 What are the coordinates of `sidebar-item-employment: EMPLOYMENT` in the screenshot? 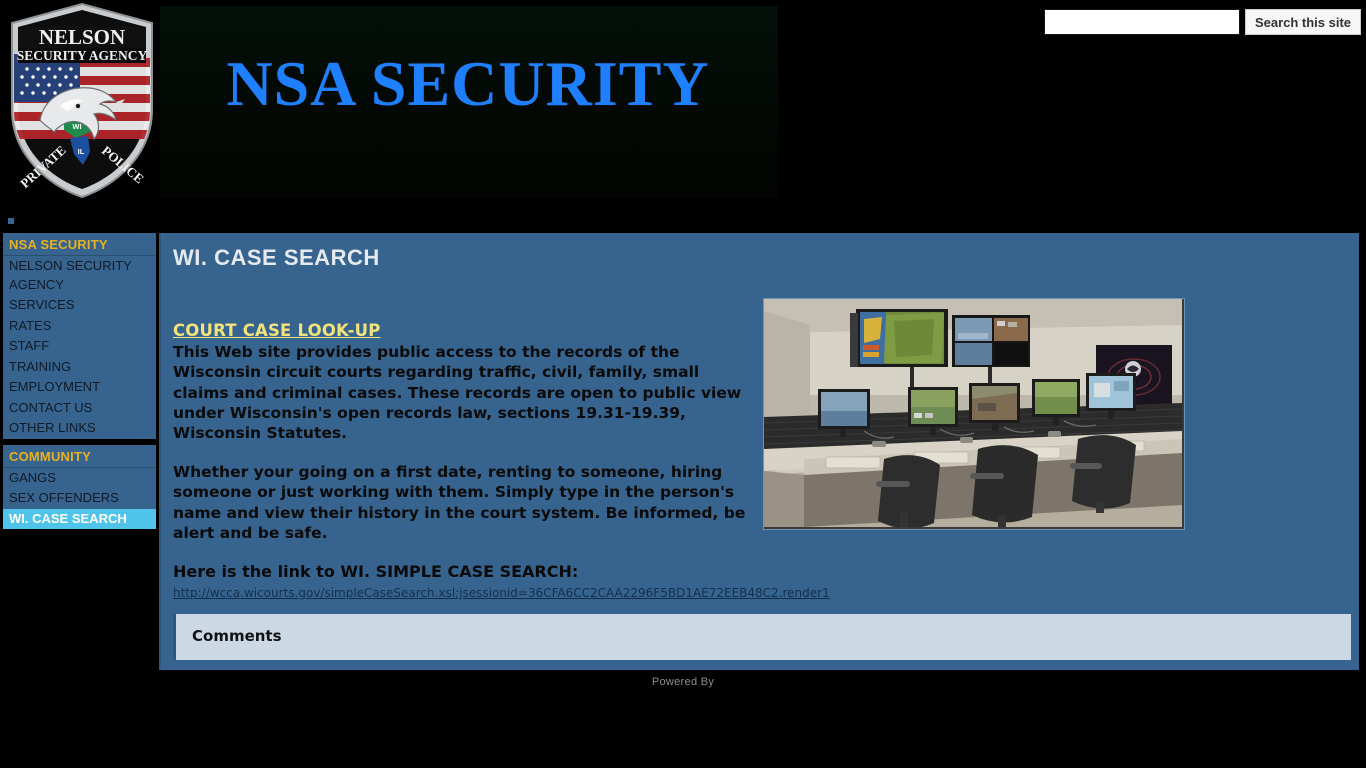 It's located at (79, 387).